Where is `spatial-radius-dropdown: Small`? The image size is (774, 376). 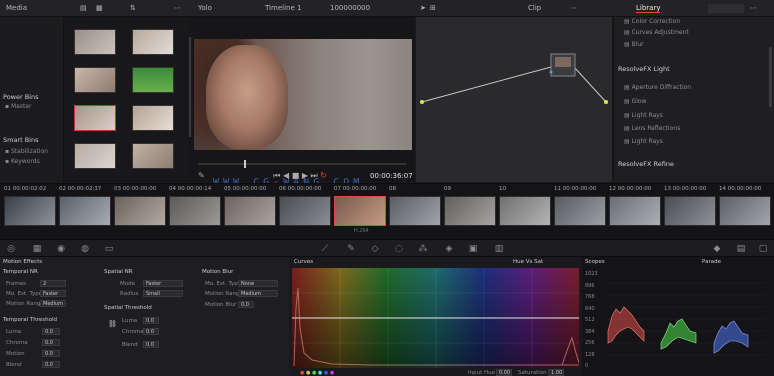
spatial-radius-dropdown: Small is located at coordinates (163, 293).